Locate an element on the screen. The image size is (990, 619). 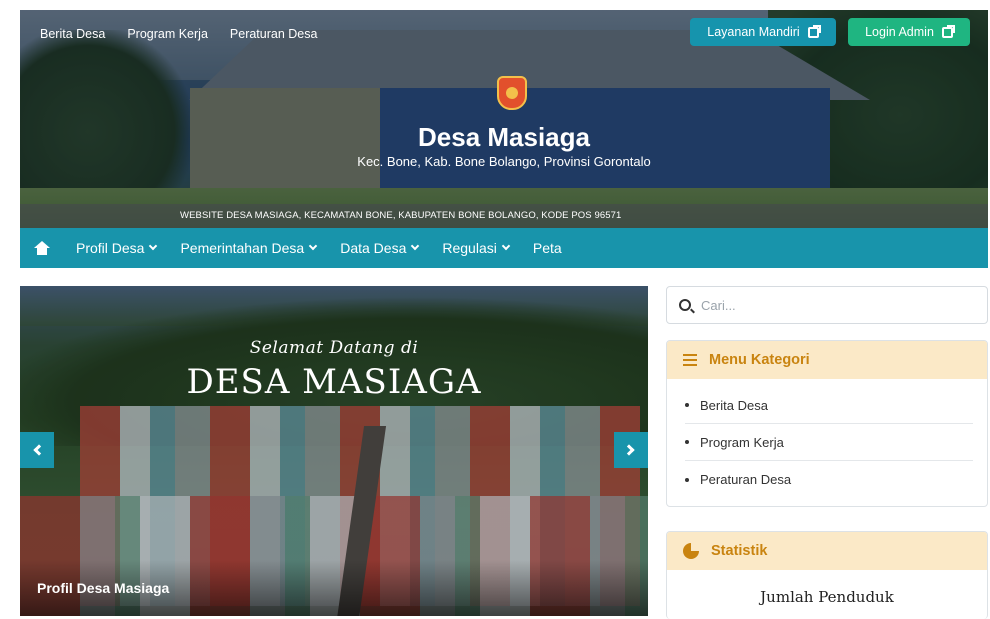
pie-chart-icon is located at coordinates (691, 551).